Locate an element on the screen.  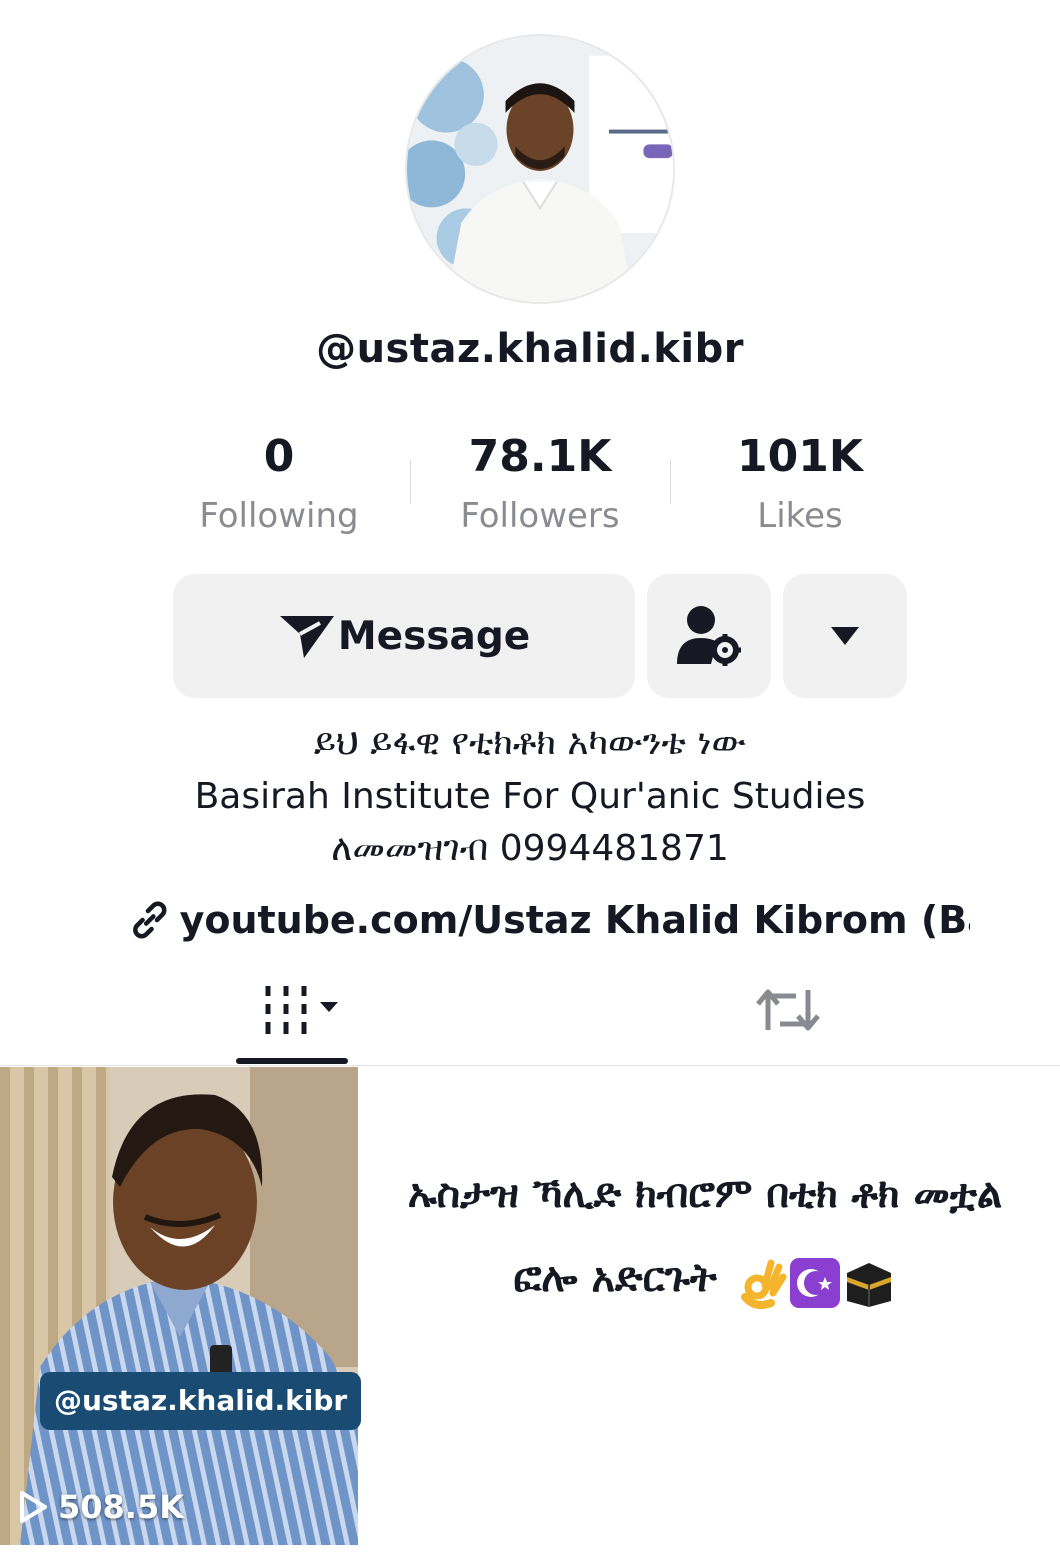
message-button-label: Message is located at coordinates (434, 636).